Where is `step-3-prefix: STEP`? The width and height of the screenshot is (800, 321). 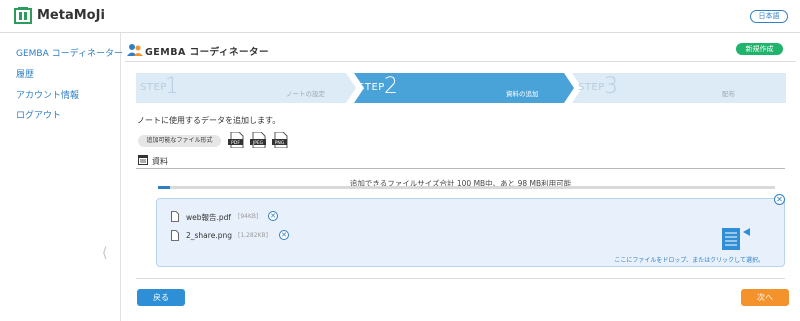
step-3-prefix: STEP is located at coordinates (591, 87).